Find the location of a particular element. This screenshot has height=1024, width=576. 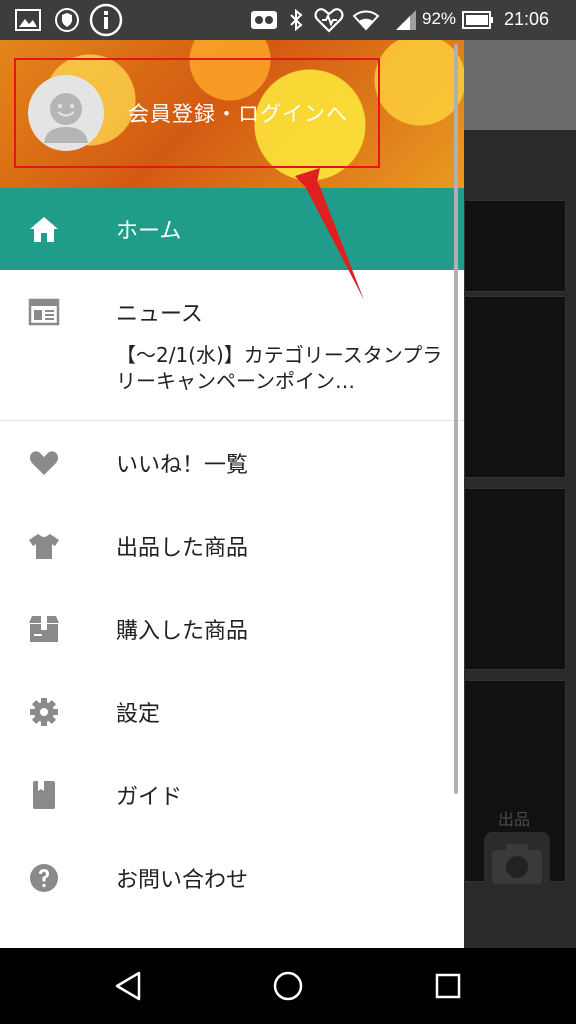

heart-icon is located at coordinates (44, 463).